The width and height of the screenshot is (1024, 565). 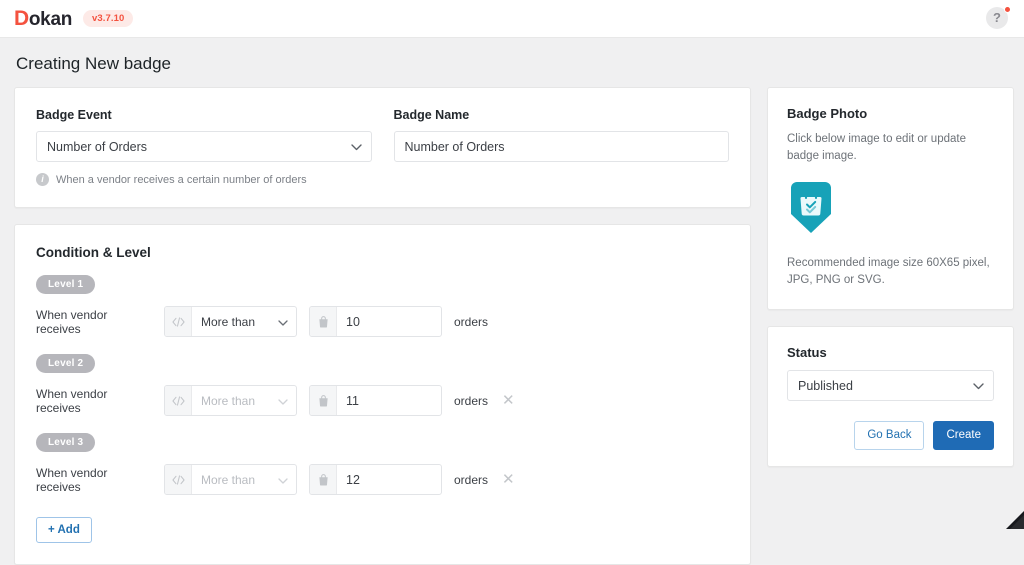 I want to click on badge-event-label: Badge Event, so click(x=74, y=115).